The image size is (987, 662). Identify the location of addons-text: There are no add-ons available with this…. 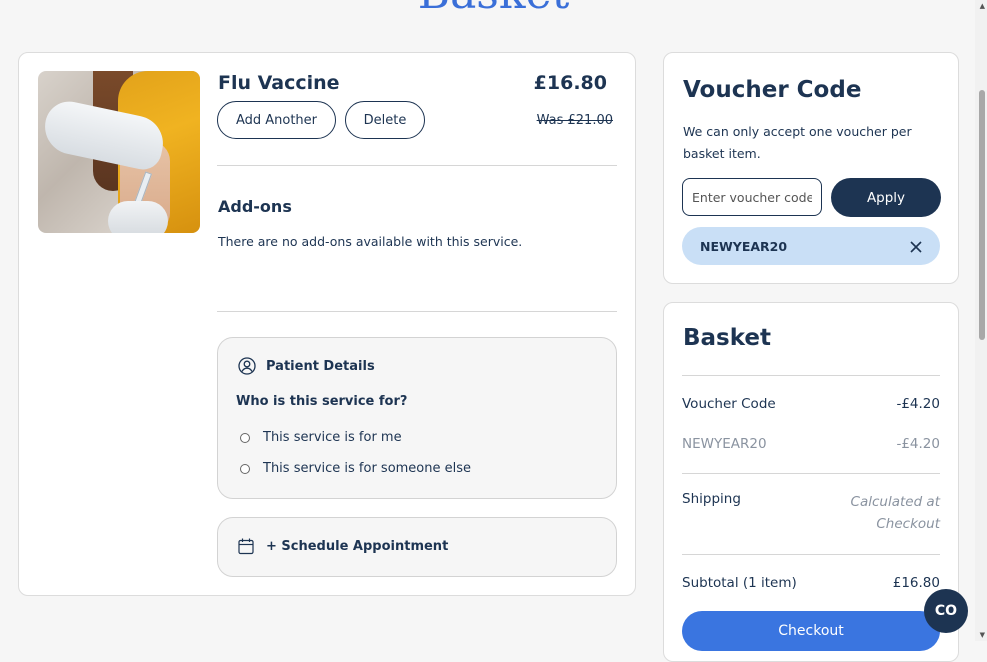
(370, 241).